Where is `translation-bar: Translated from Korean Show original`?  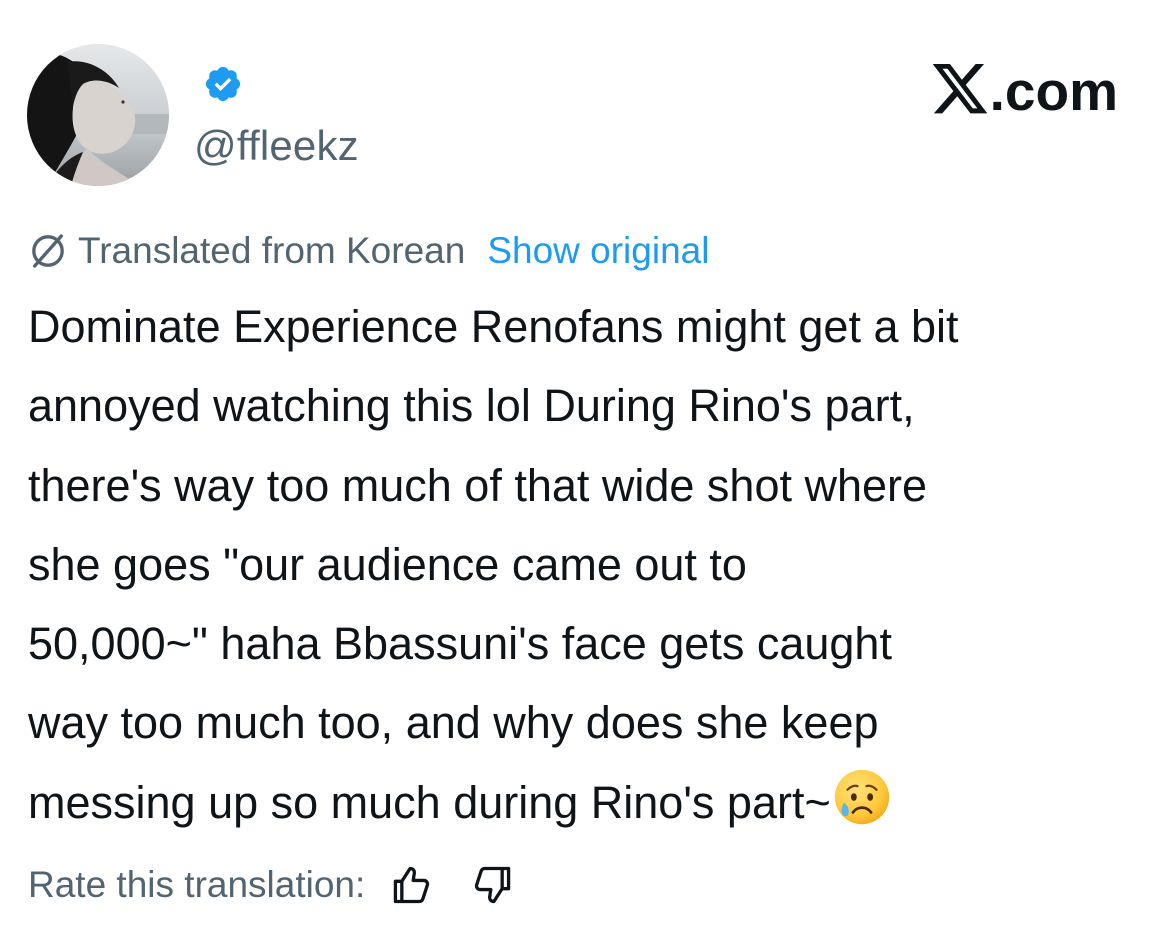
translation-bar: Translated from Korean Show original is located at coordinates (368, 251).